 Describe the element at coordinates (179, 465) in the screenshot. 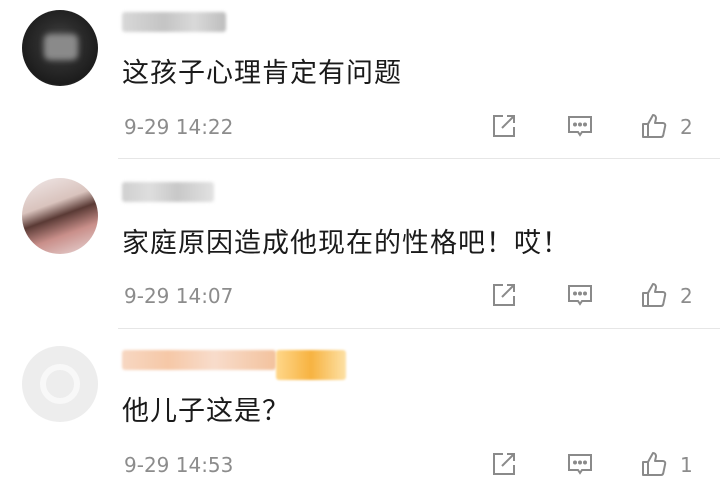

I see `comment-timestamp: 9-29 14:53` at that location.